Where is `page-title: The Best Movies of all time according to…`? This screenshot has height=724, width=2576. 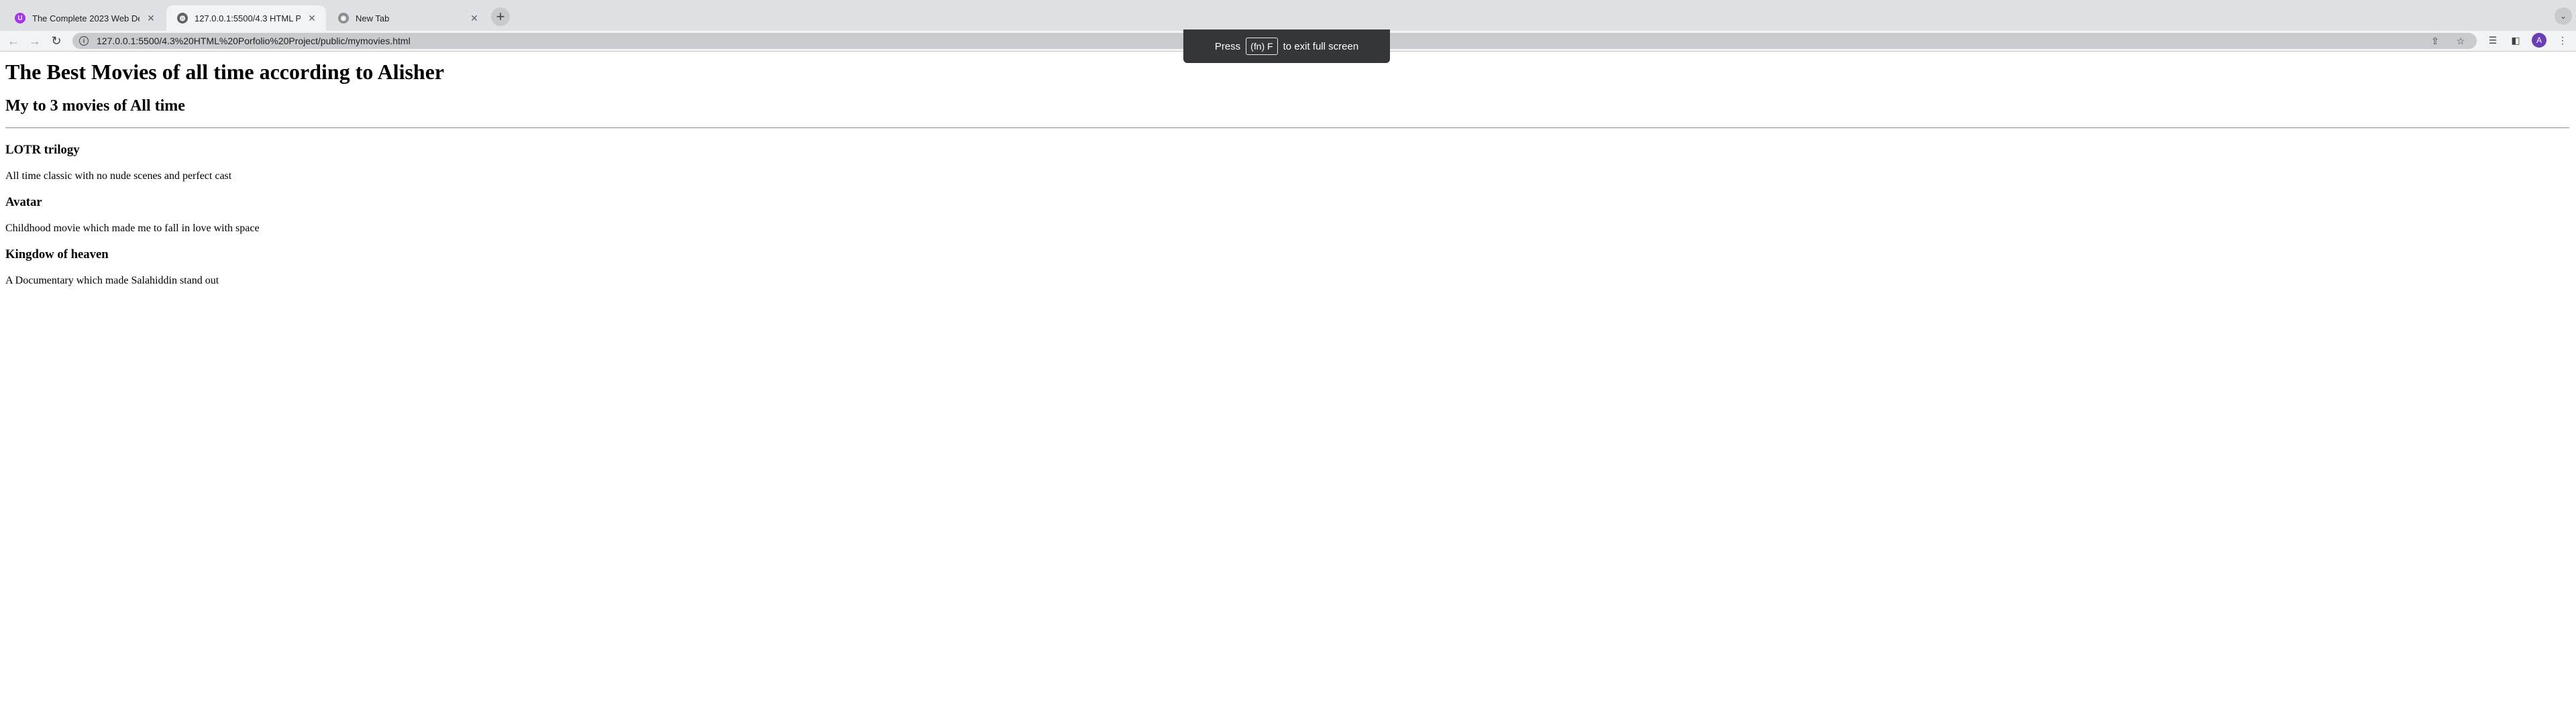 page-title: The Best Movies of all time according to… is located at coordinates (225, 72).